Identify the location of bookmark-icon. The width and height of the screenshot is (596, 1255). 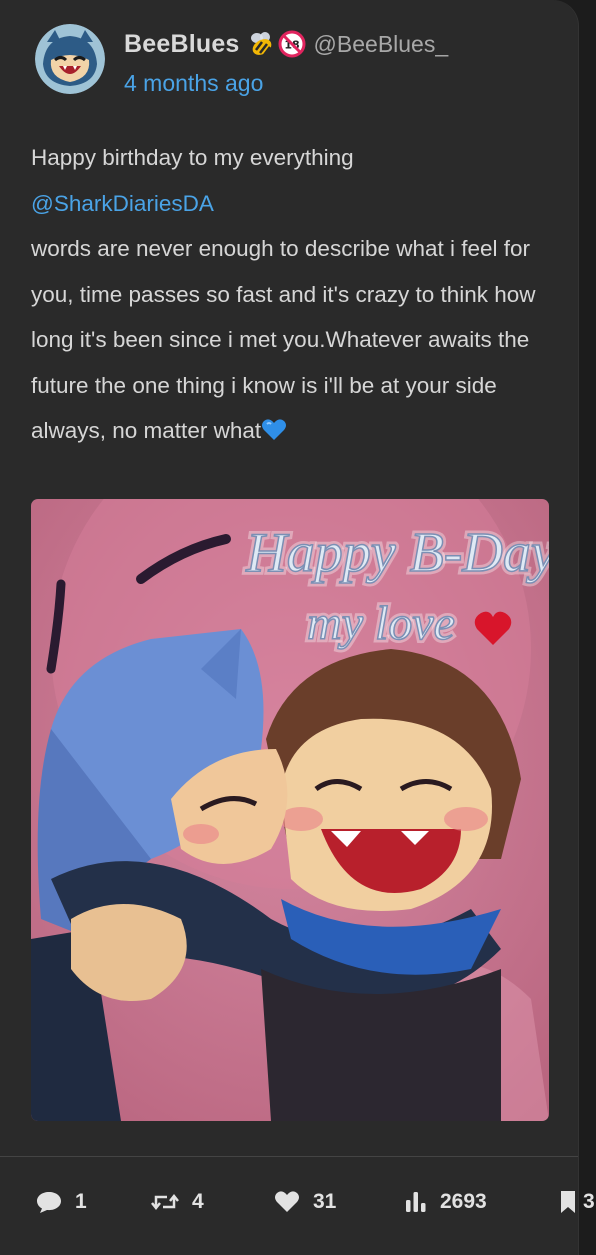
(568, 1202).